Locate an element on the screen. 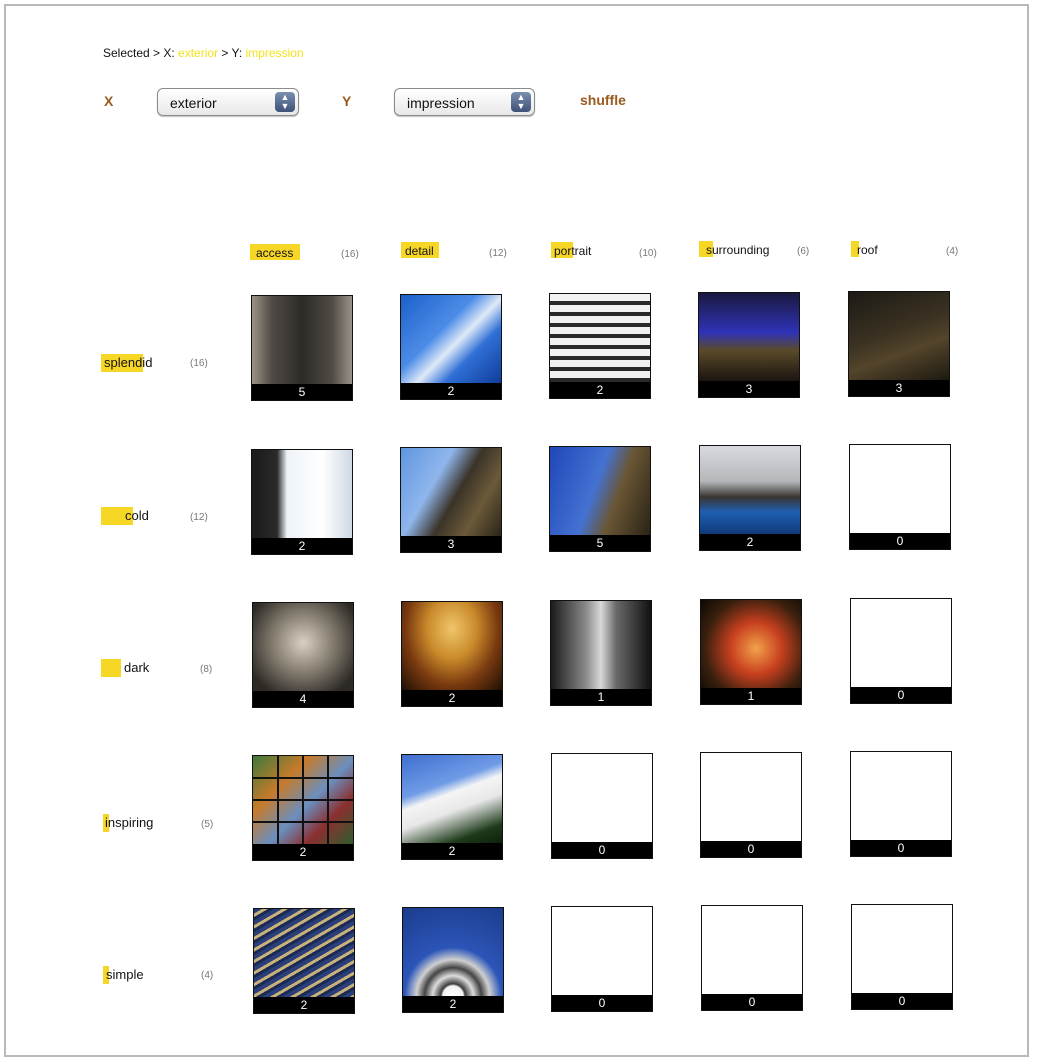  row-label: cold is located at coordinates (137, 515).